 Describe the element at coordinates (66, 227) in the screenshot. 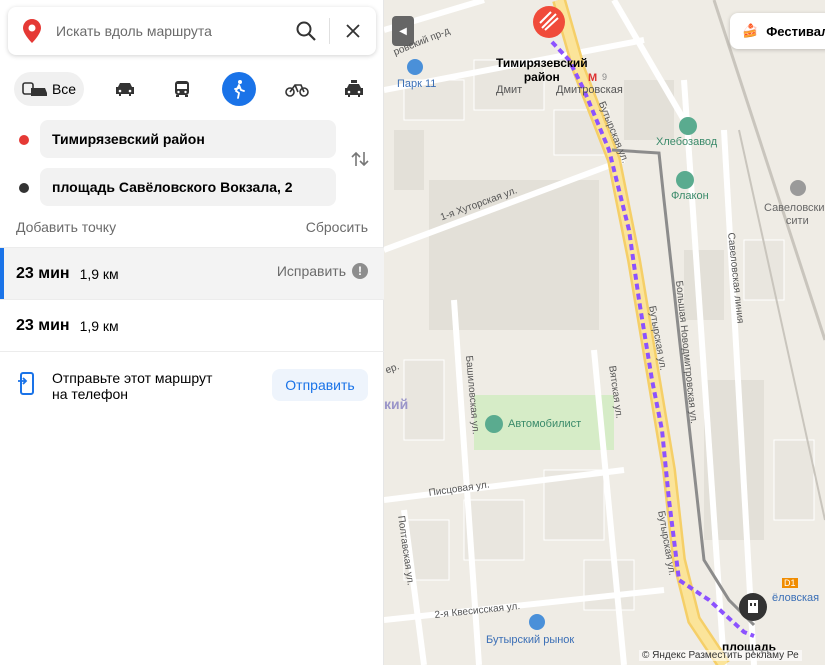

I see `add-point-link: Добавить точку` at that location.